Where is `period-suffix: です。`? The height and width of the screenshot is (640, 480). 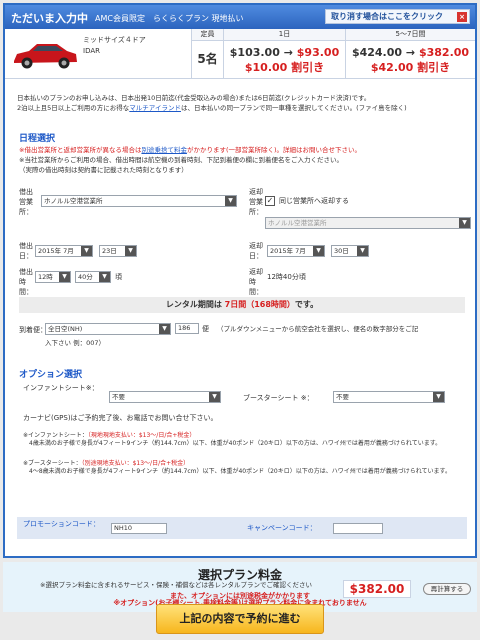
period-suffix: です。 is located at coordinates (306, 304).